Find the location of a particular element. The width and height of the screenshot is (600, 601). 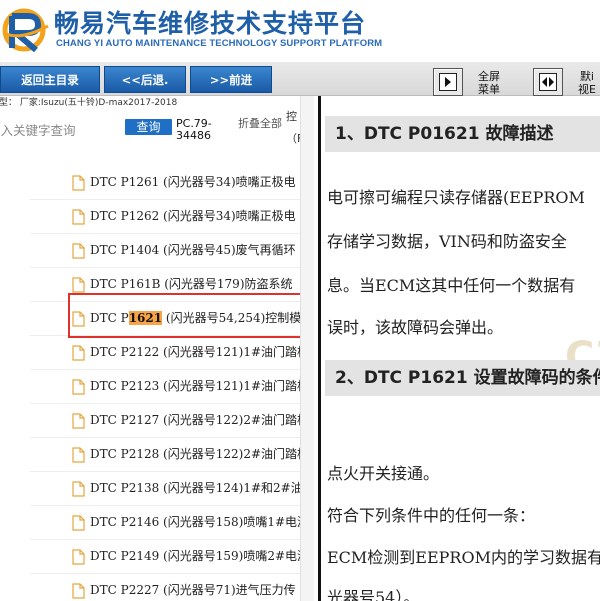

tree-item-label: DTC P2127 (闪光器号122)2#油门踏板 is located at coordinates (195, 420).